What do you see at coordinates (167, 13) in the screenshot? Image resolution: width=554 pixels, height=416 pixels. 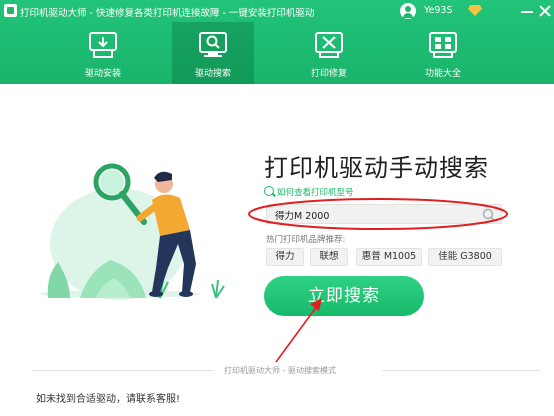 I see `app-title: 打印机驱动大师 - 快速修复各类打印机连接故障 - 一键安装打印机驱动` at bounding box center [167, 13].